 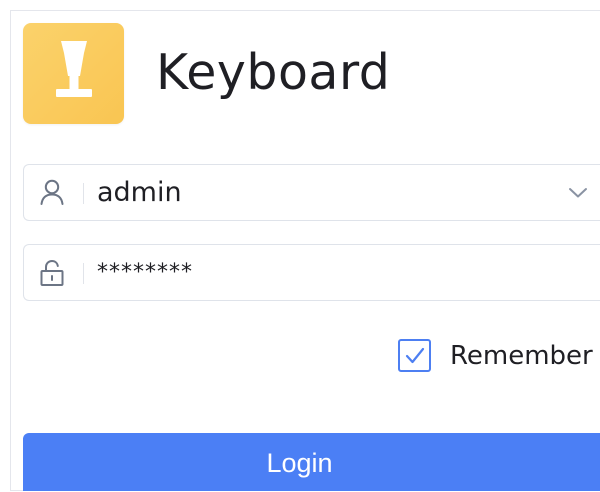 What do you see at coordinates (311, 192) in the screenshot?
I see `username-field: admin` at bounding box center [311, 192].